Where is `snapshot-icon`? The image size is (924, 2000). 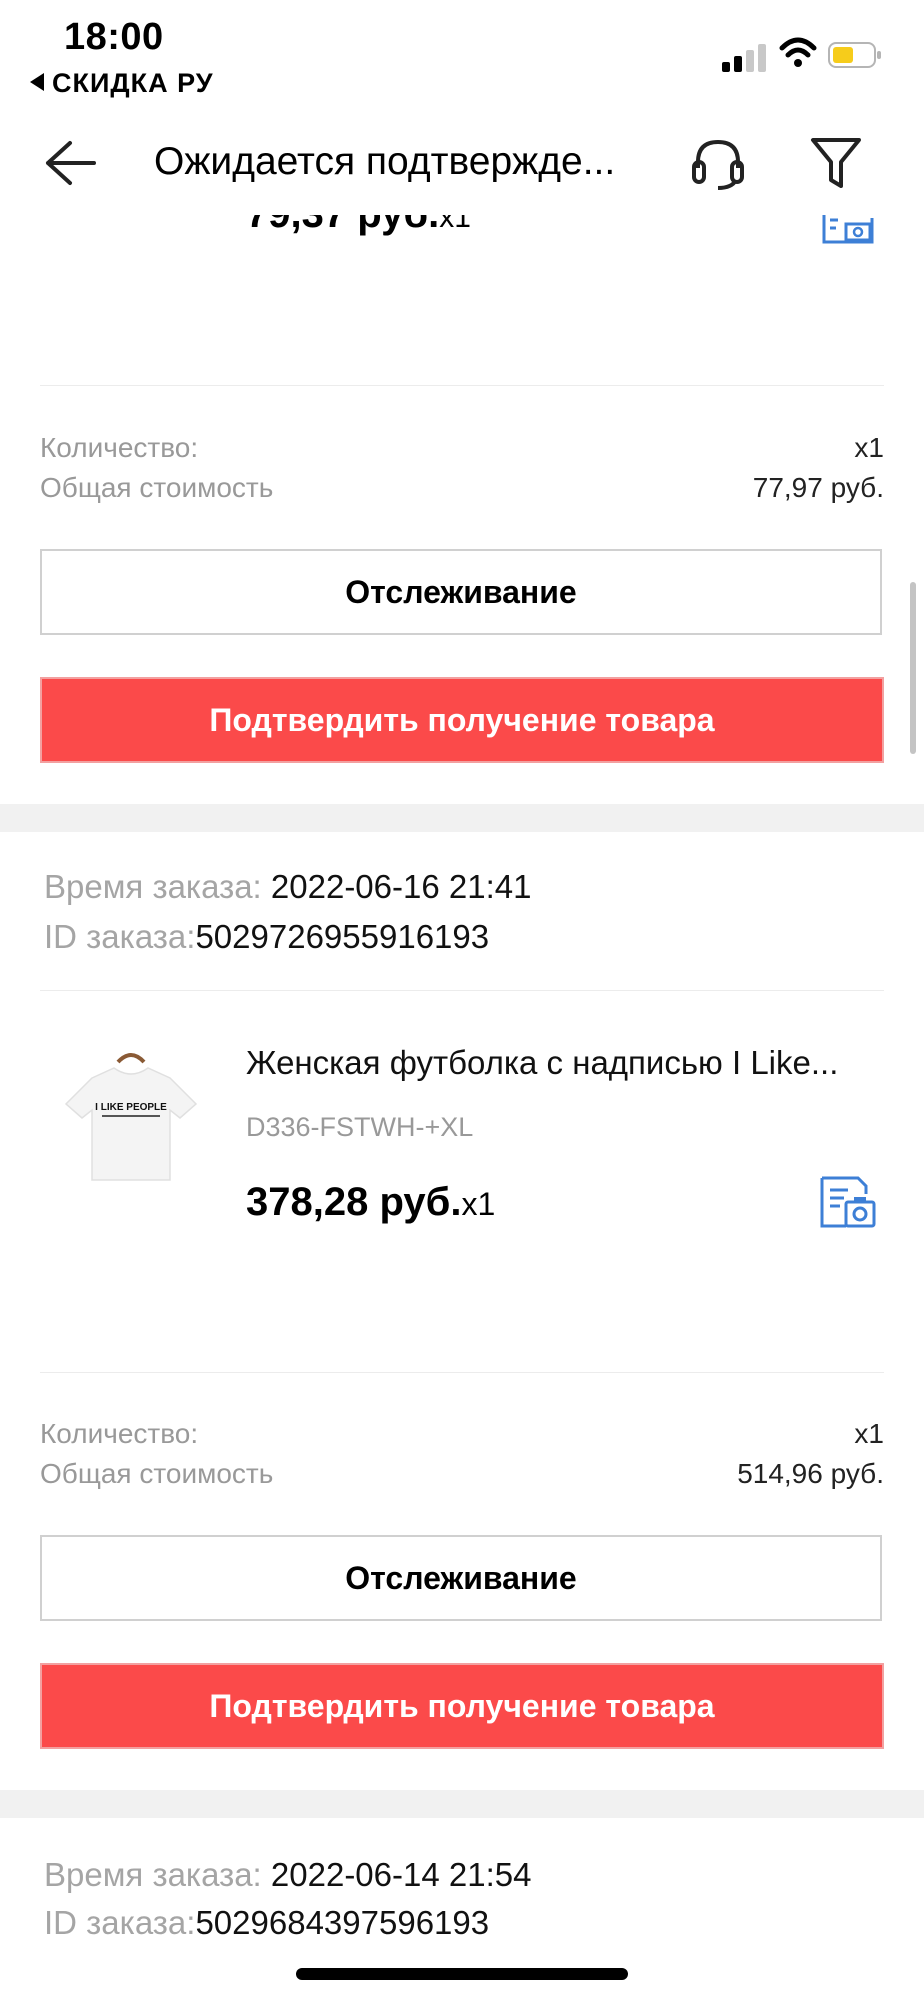
snapshot-icon is located at coordinates (848, 1203).